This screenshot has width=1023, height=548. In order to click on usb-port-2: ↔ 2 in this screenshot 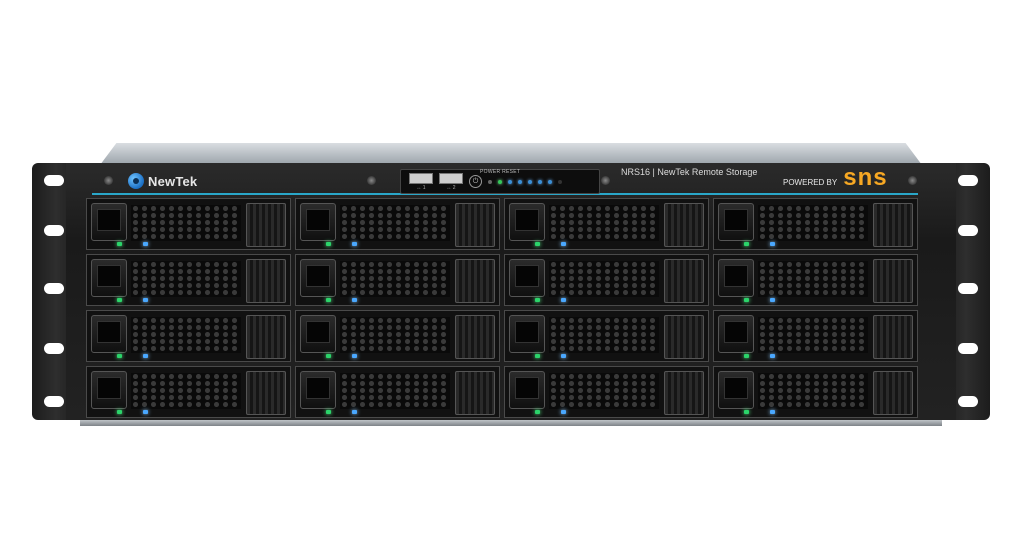, I will do `click(451, 181)`.